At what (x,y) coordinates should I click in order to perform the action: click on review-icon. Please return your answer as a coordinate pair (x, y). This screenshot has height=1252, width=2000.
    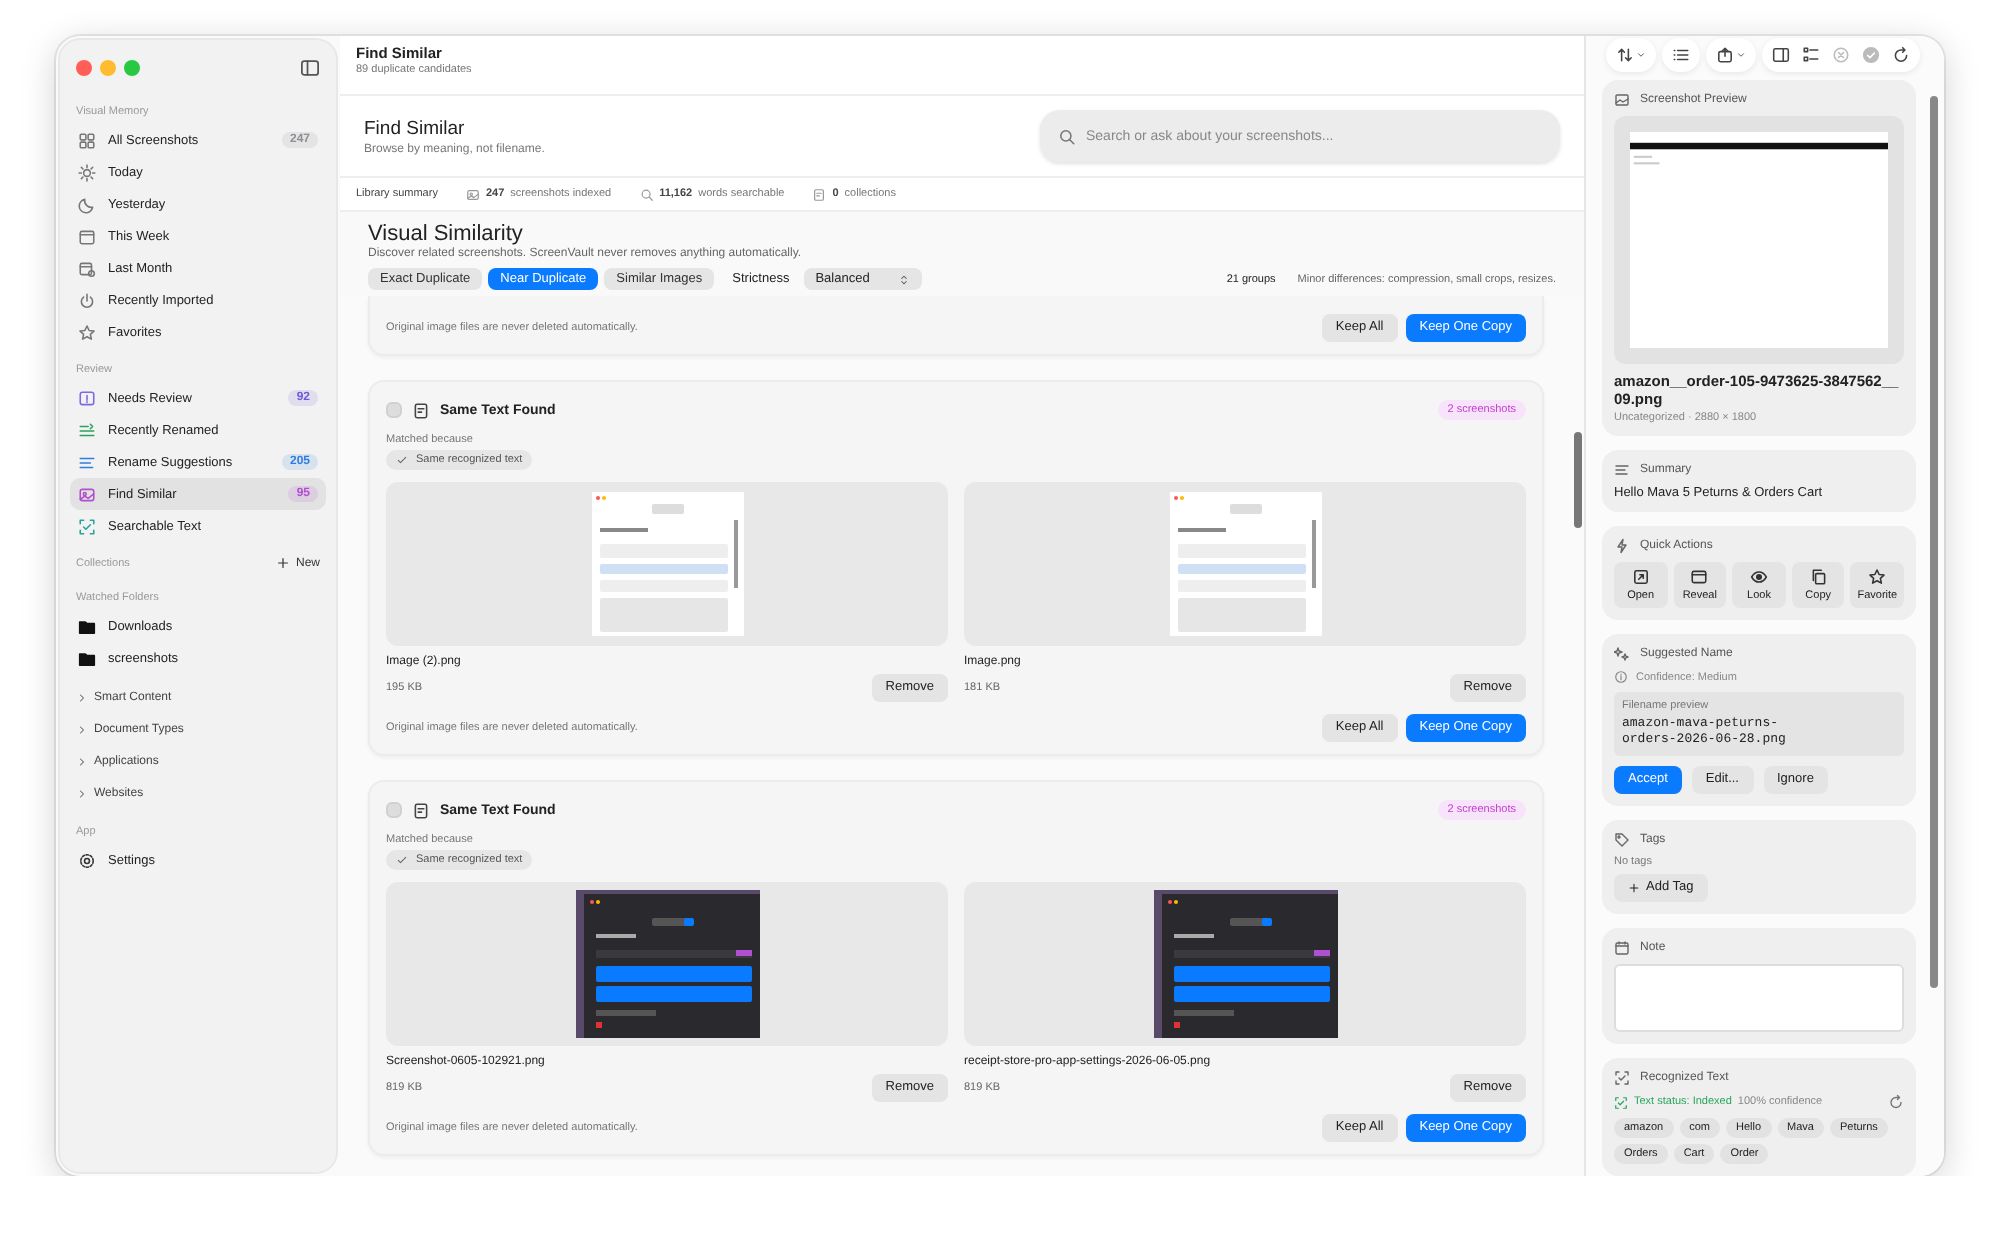
    Looking at the image, I should click on (87, 398).